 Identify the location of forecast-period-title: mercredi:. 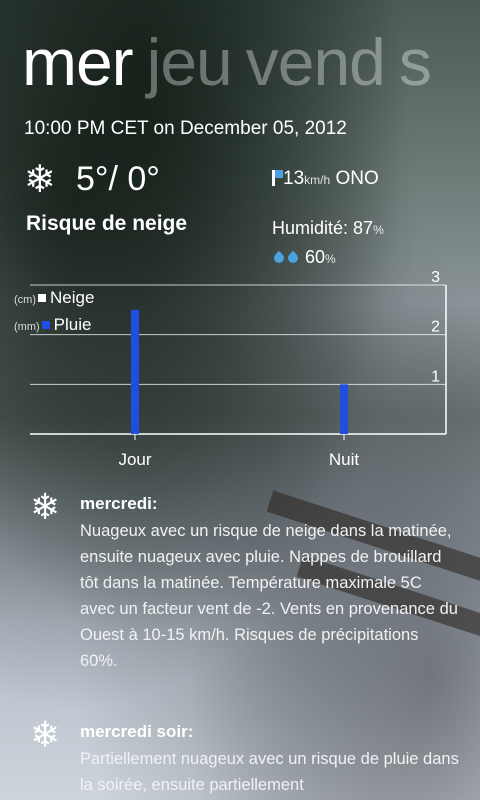
(119, 503).